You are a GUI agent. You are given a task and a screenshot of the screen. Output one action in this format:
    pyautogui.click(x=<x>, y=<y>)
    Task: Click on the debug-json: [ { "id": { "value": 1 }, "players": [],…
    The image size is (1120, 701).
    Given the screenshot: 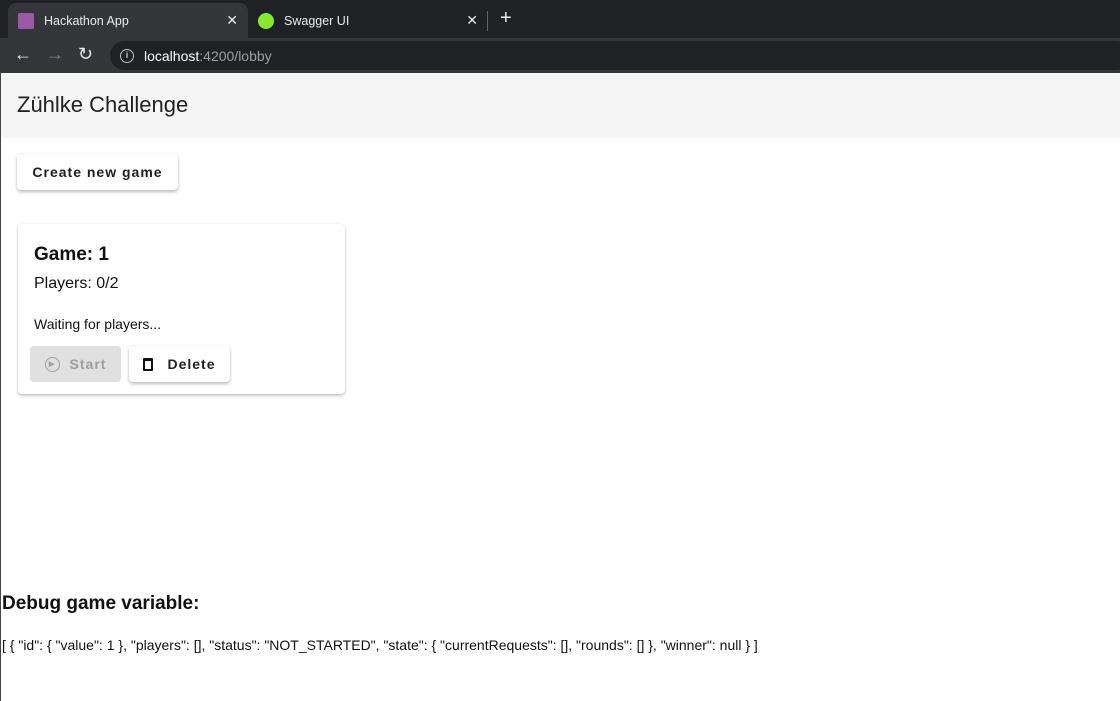 What is the action you would take?
    pyautogui.click(x=380, y=645)
    